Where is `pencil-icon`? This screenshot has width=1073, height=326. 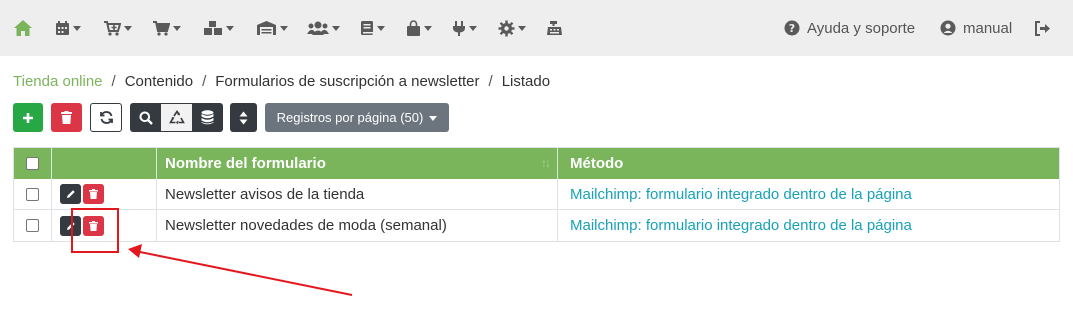 pencil-icon is located at coordinates (70, 194).